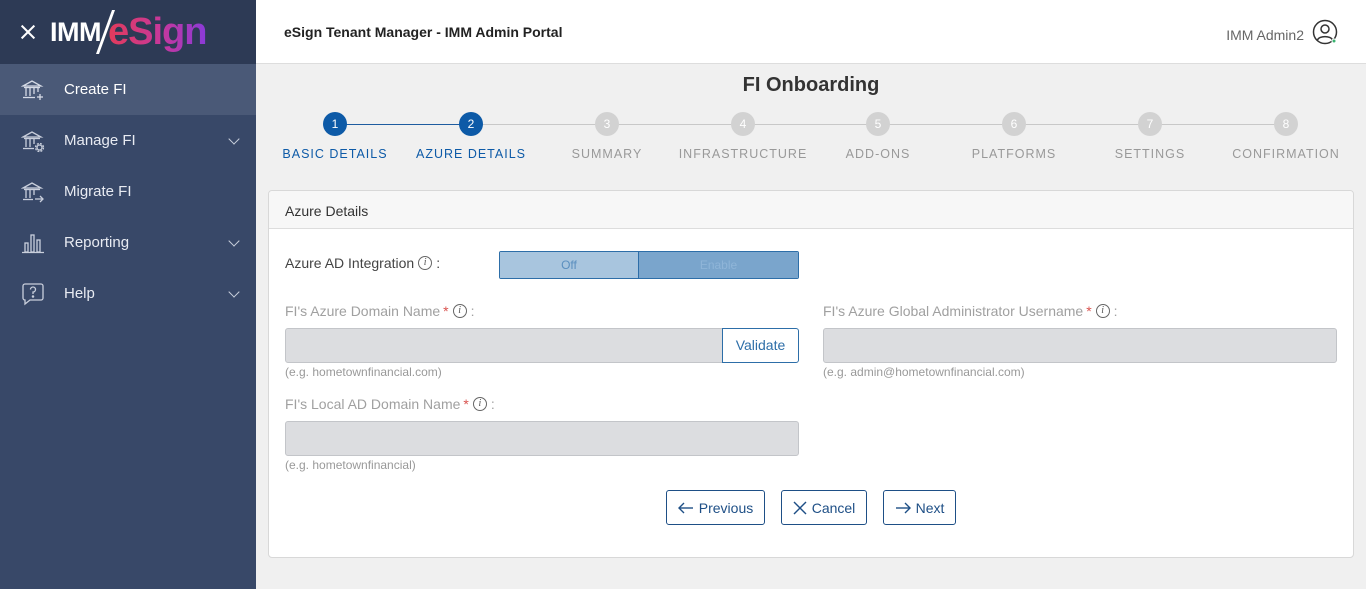  Describe the element at coordinates (33, 192) in the screenshot. I see `bank-arrow-icon` at that location.